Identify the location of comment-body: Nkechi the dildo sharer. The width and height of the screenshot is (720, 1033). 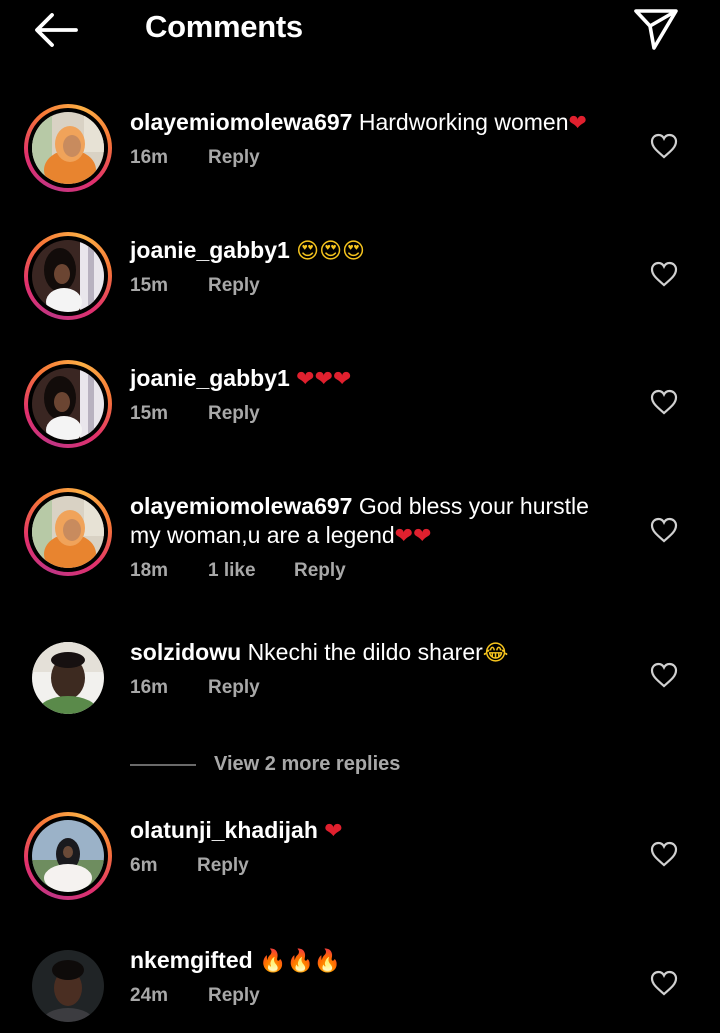
(365, 652).